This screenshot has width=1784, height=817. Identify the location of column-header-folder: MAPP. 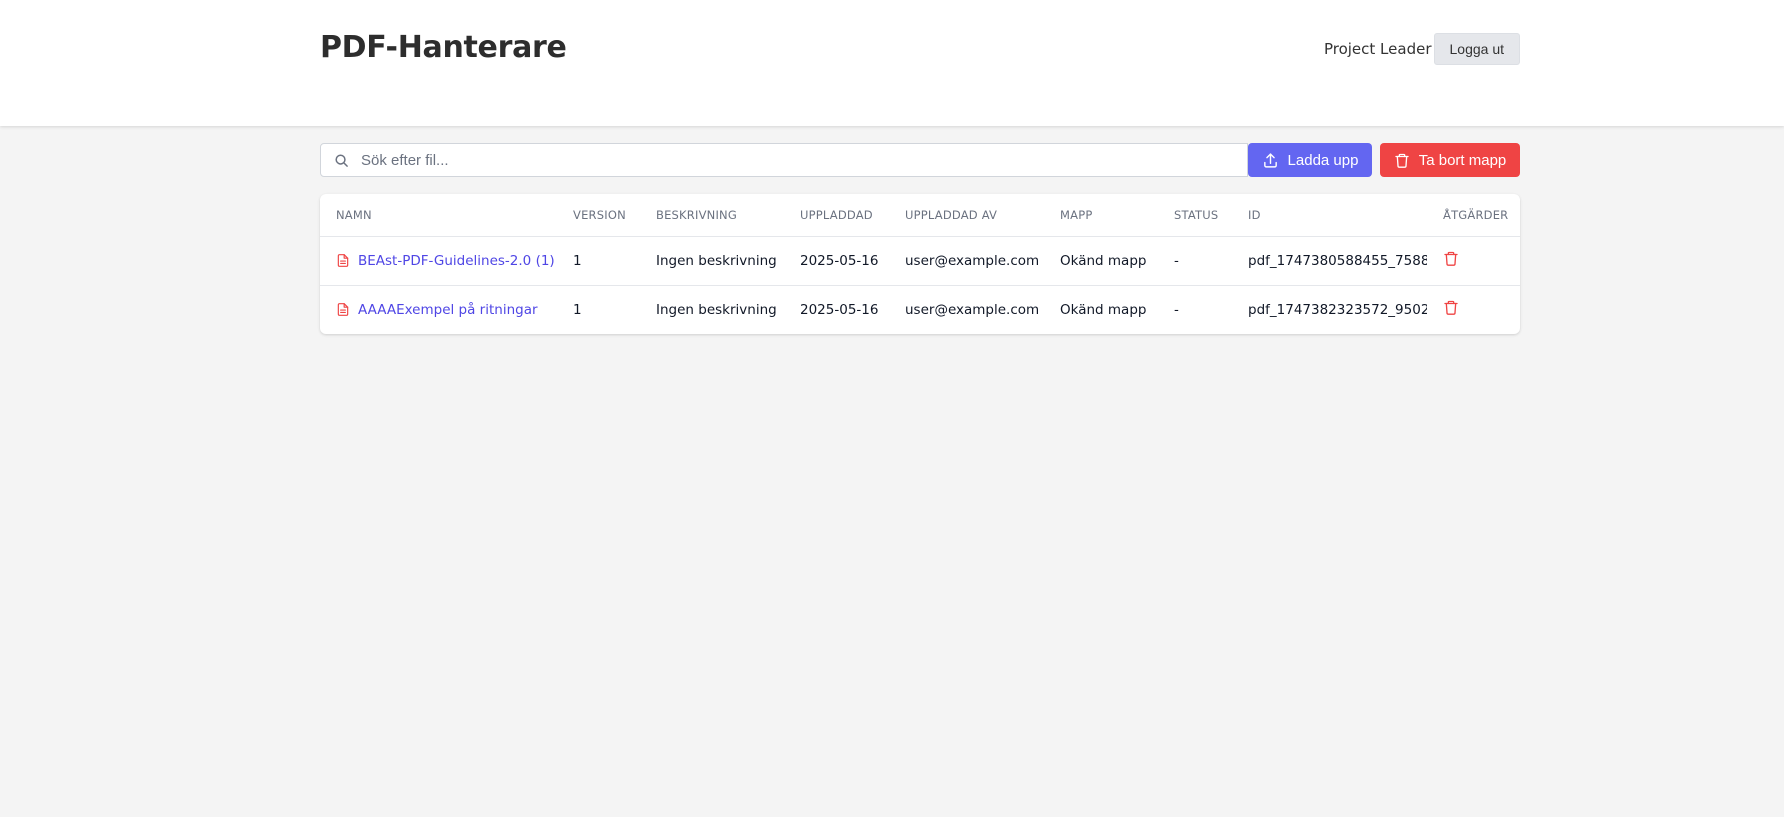
(1101, 215).